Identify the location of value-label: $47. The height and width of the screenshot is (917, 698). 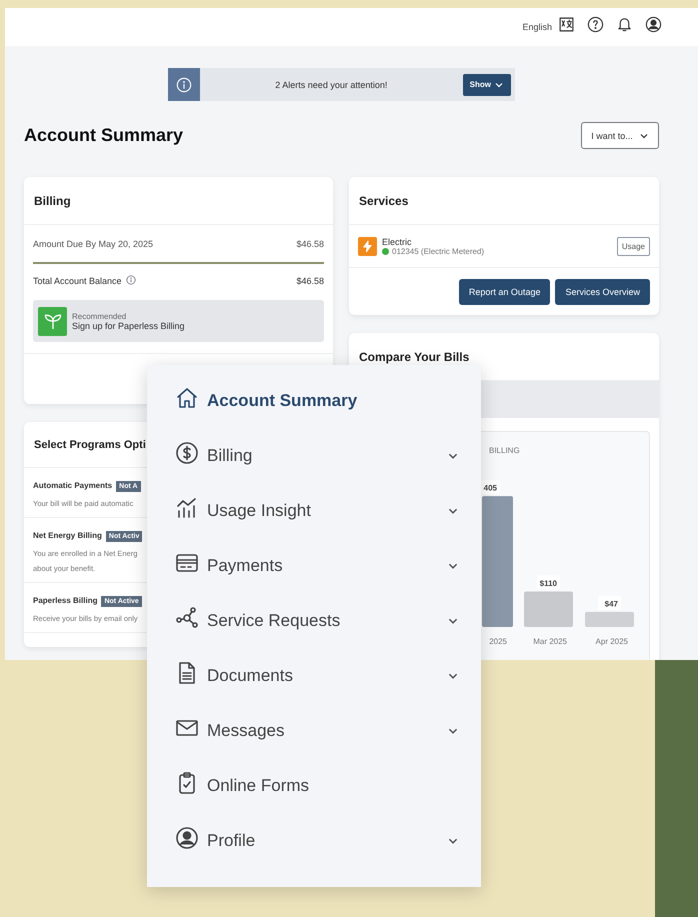
(609, 603).